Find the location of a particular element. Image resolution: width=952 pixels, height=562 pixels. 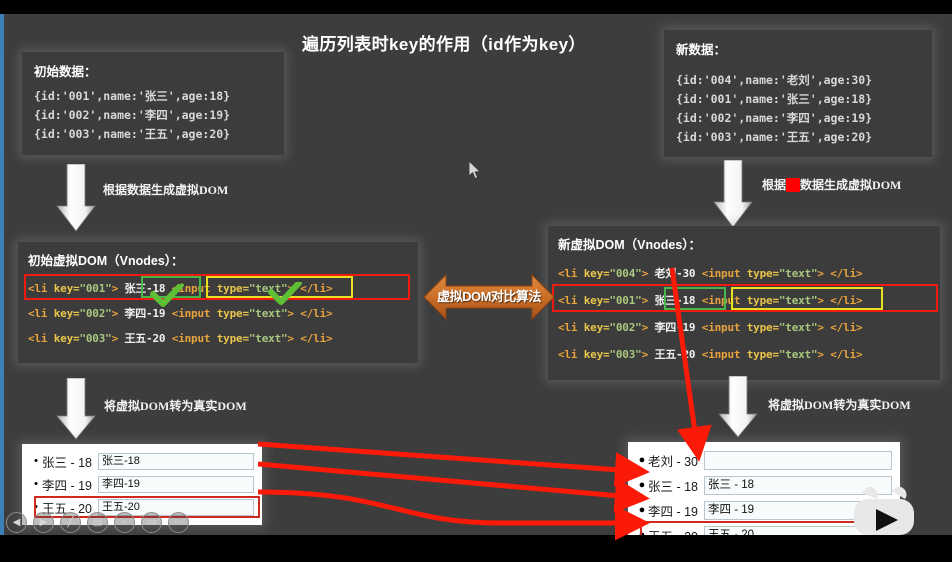

dom-list-item: • 李四 - 19 李四-19 is located at coordinates (142, 484).